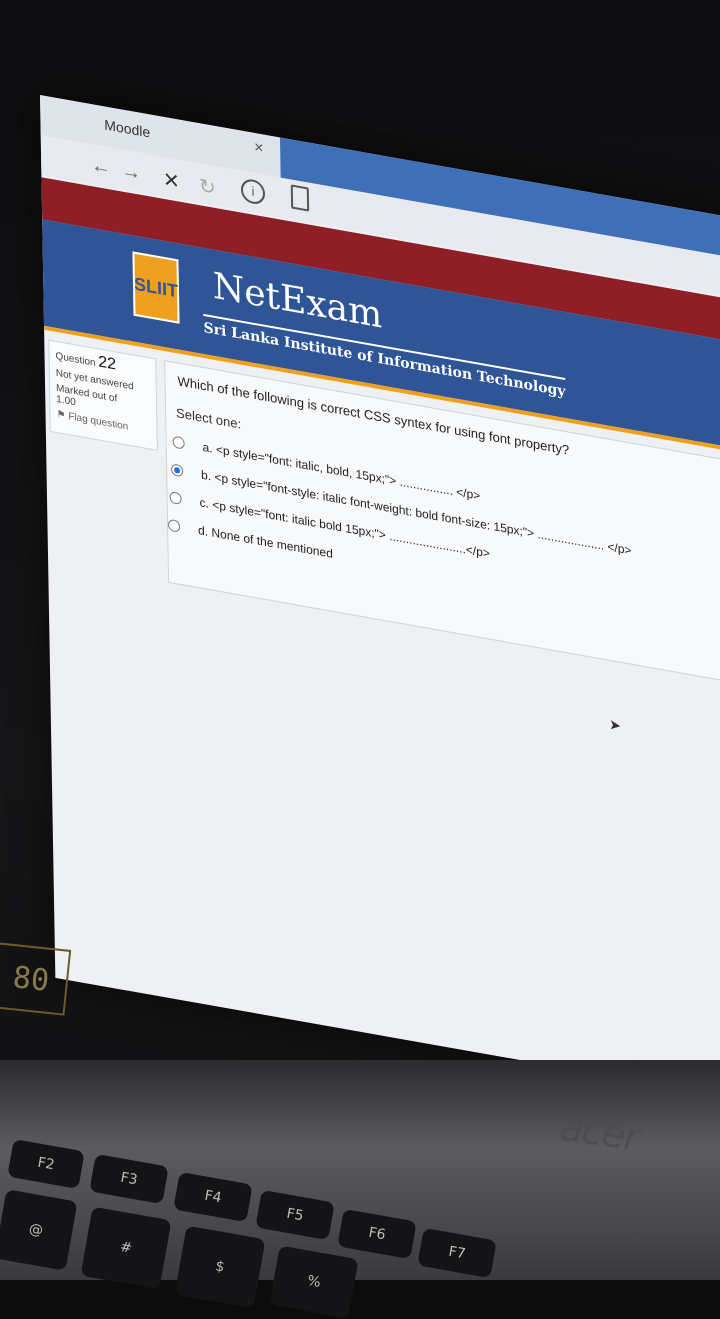 The height and width of the screenshot is (1319, 720). Describe the element at coordinates (178, 442) in the screenshot. I see `option-a-radio` at that location.